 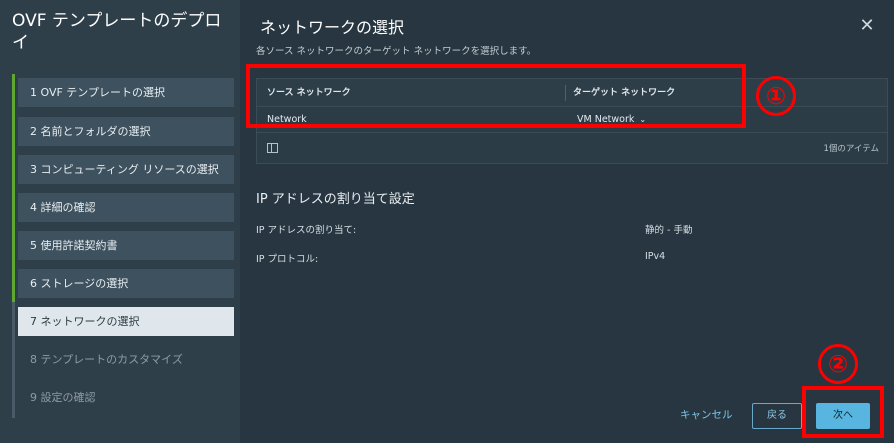 I want to click on step-9-ready-to-complete: 9 設定の確認, so click(x=63, y=397).